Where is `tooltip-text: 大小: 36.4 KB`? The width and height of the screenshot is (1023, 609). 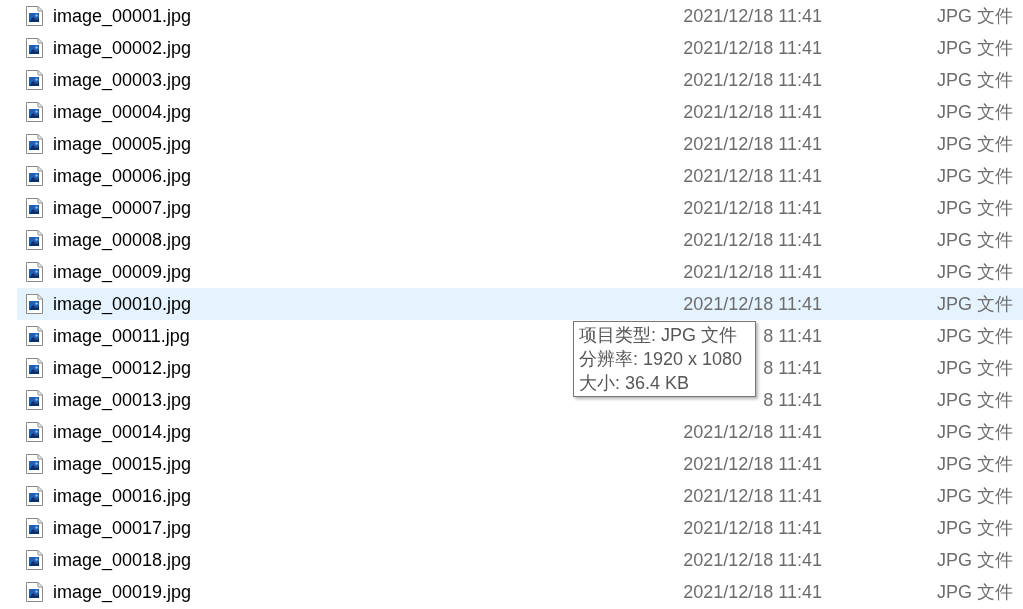
tooltip-text: 大小: 36.4 KB is located at coordinates (634, 383).